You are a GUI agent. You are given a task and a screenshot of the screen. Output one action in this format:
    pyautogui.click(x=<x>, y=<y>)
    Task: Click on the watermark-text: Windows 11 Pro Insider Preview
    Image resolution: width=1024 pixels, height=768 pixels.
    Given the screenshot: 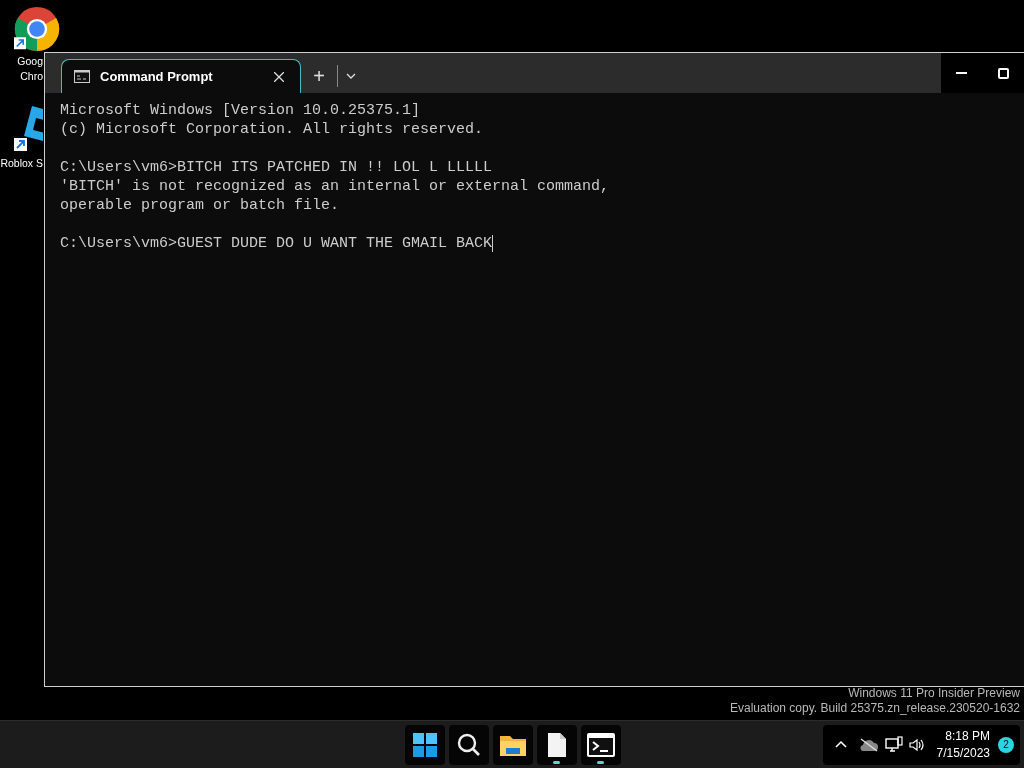 What is the action you would take?
    pyautogui.click(x=933, y=693)
    